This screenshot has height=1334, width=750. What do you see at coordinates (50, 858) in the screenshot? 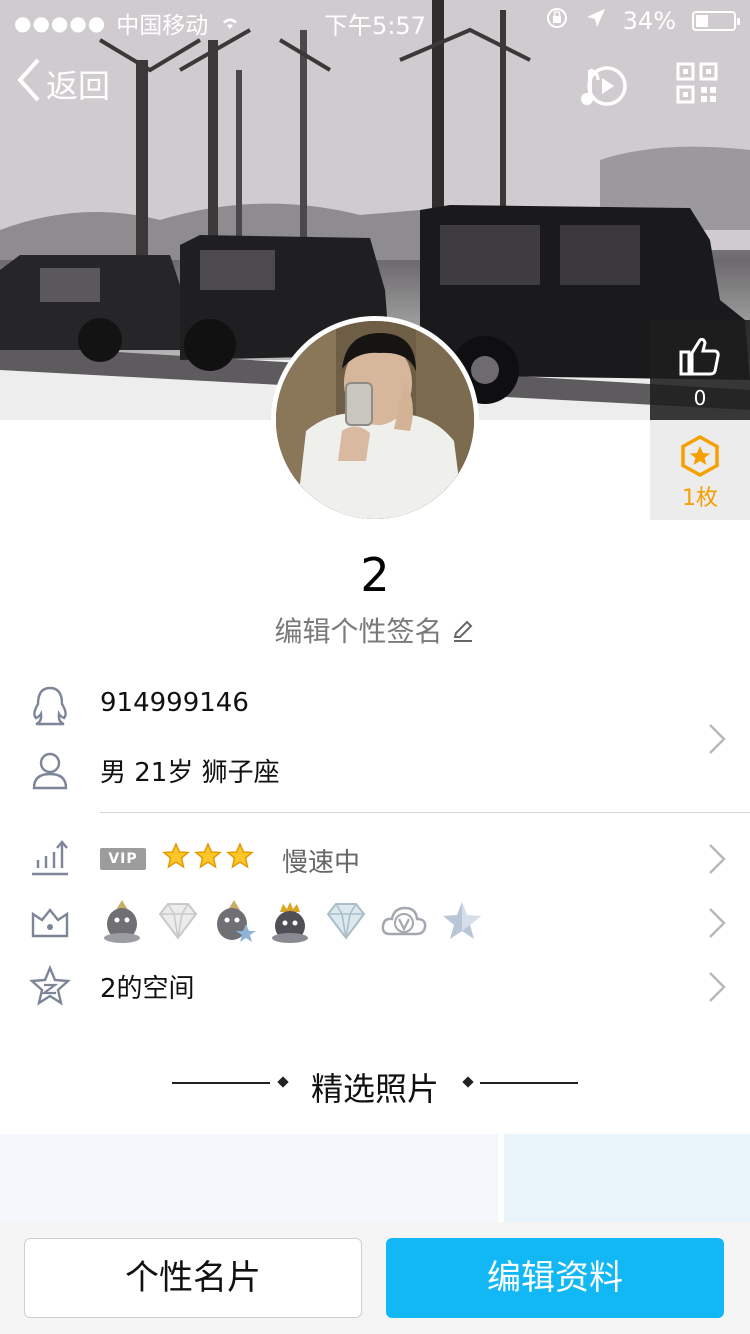
I see `level-chart-icon` at bounding box center [50, 858].